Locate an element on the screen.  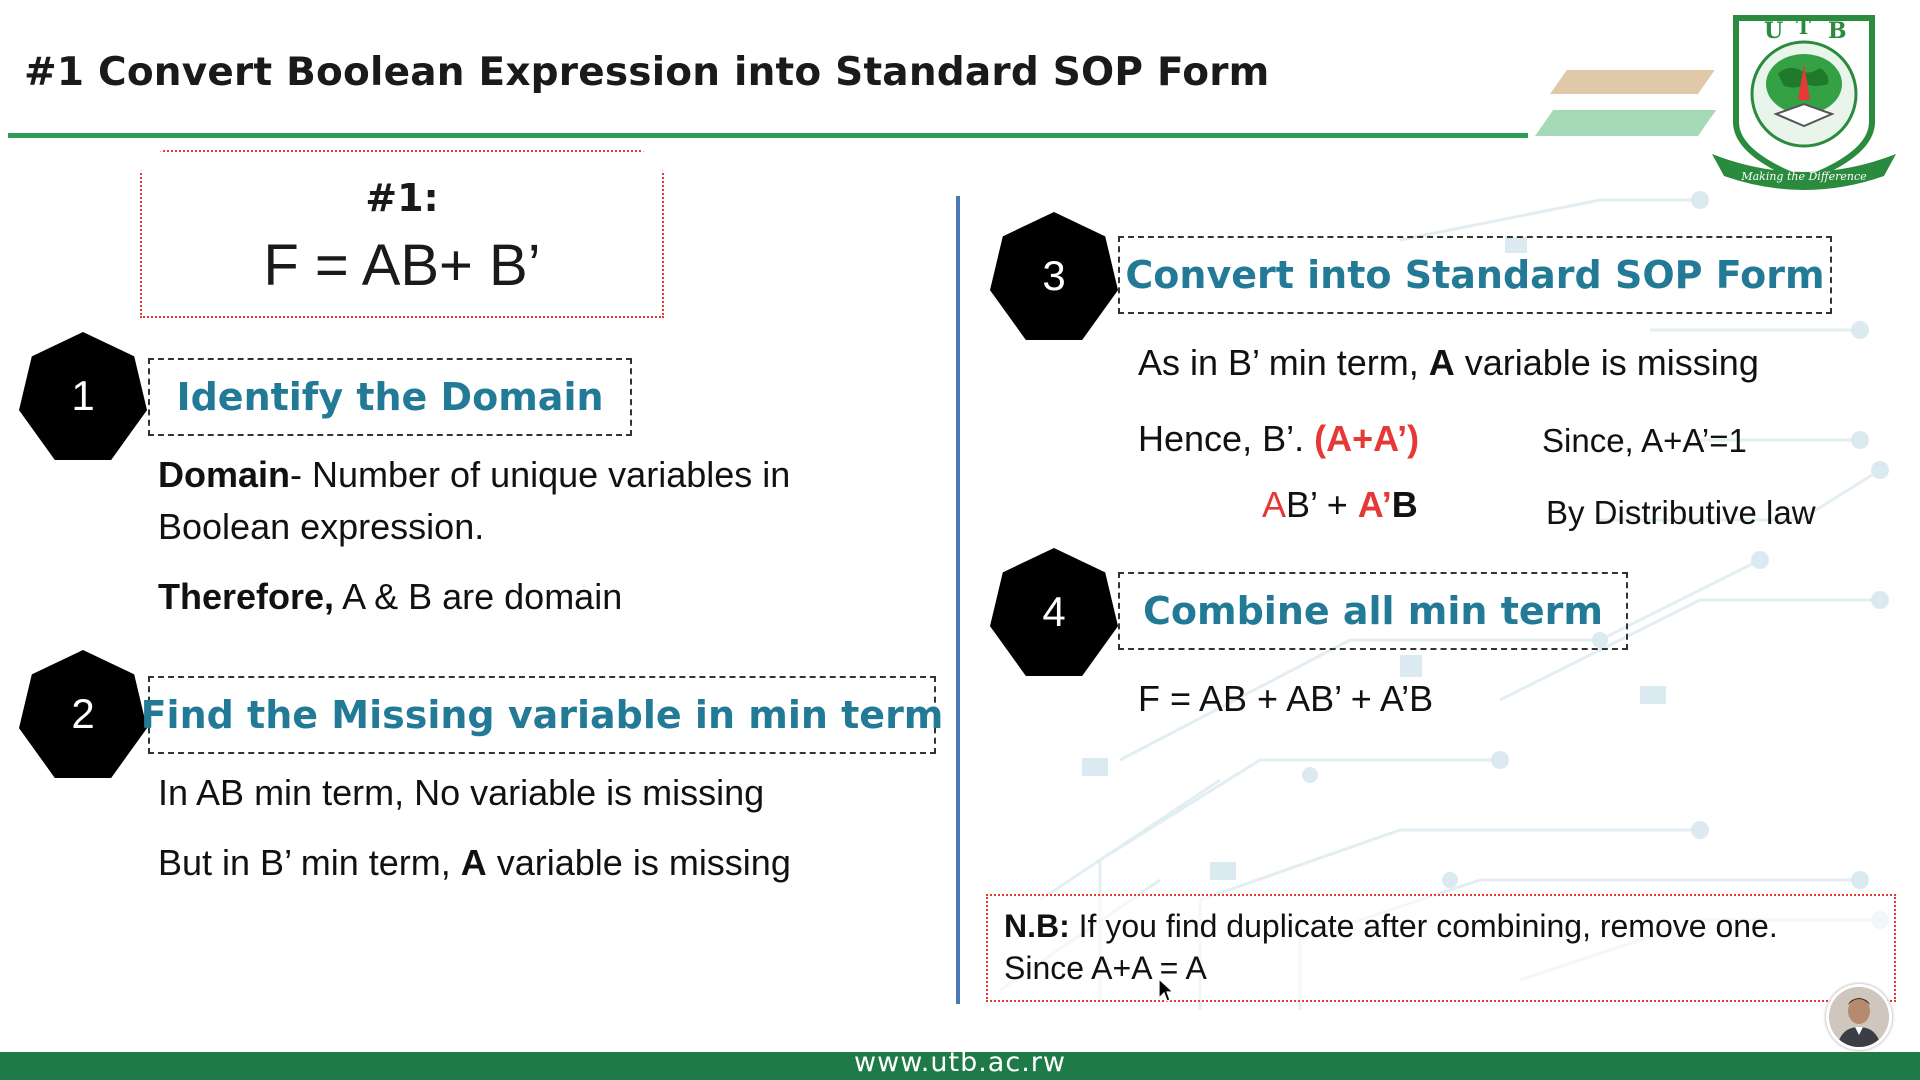
presenter-face-icon is located at coordinates (1859, 1017).